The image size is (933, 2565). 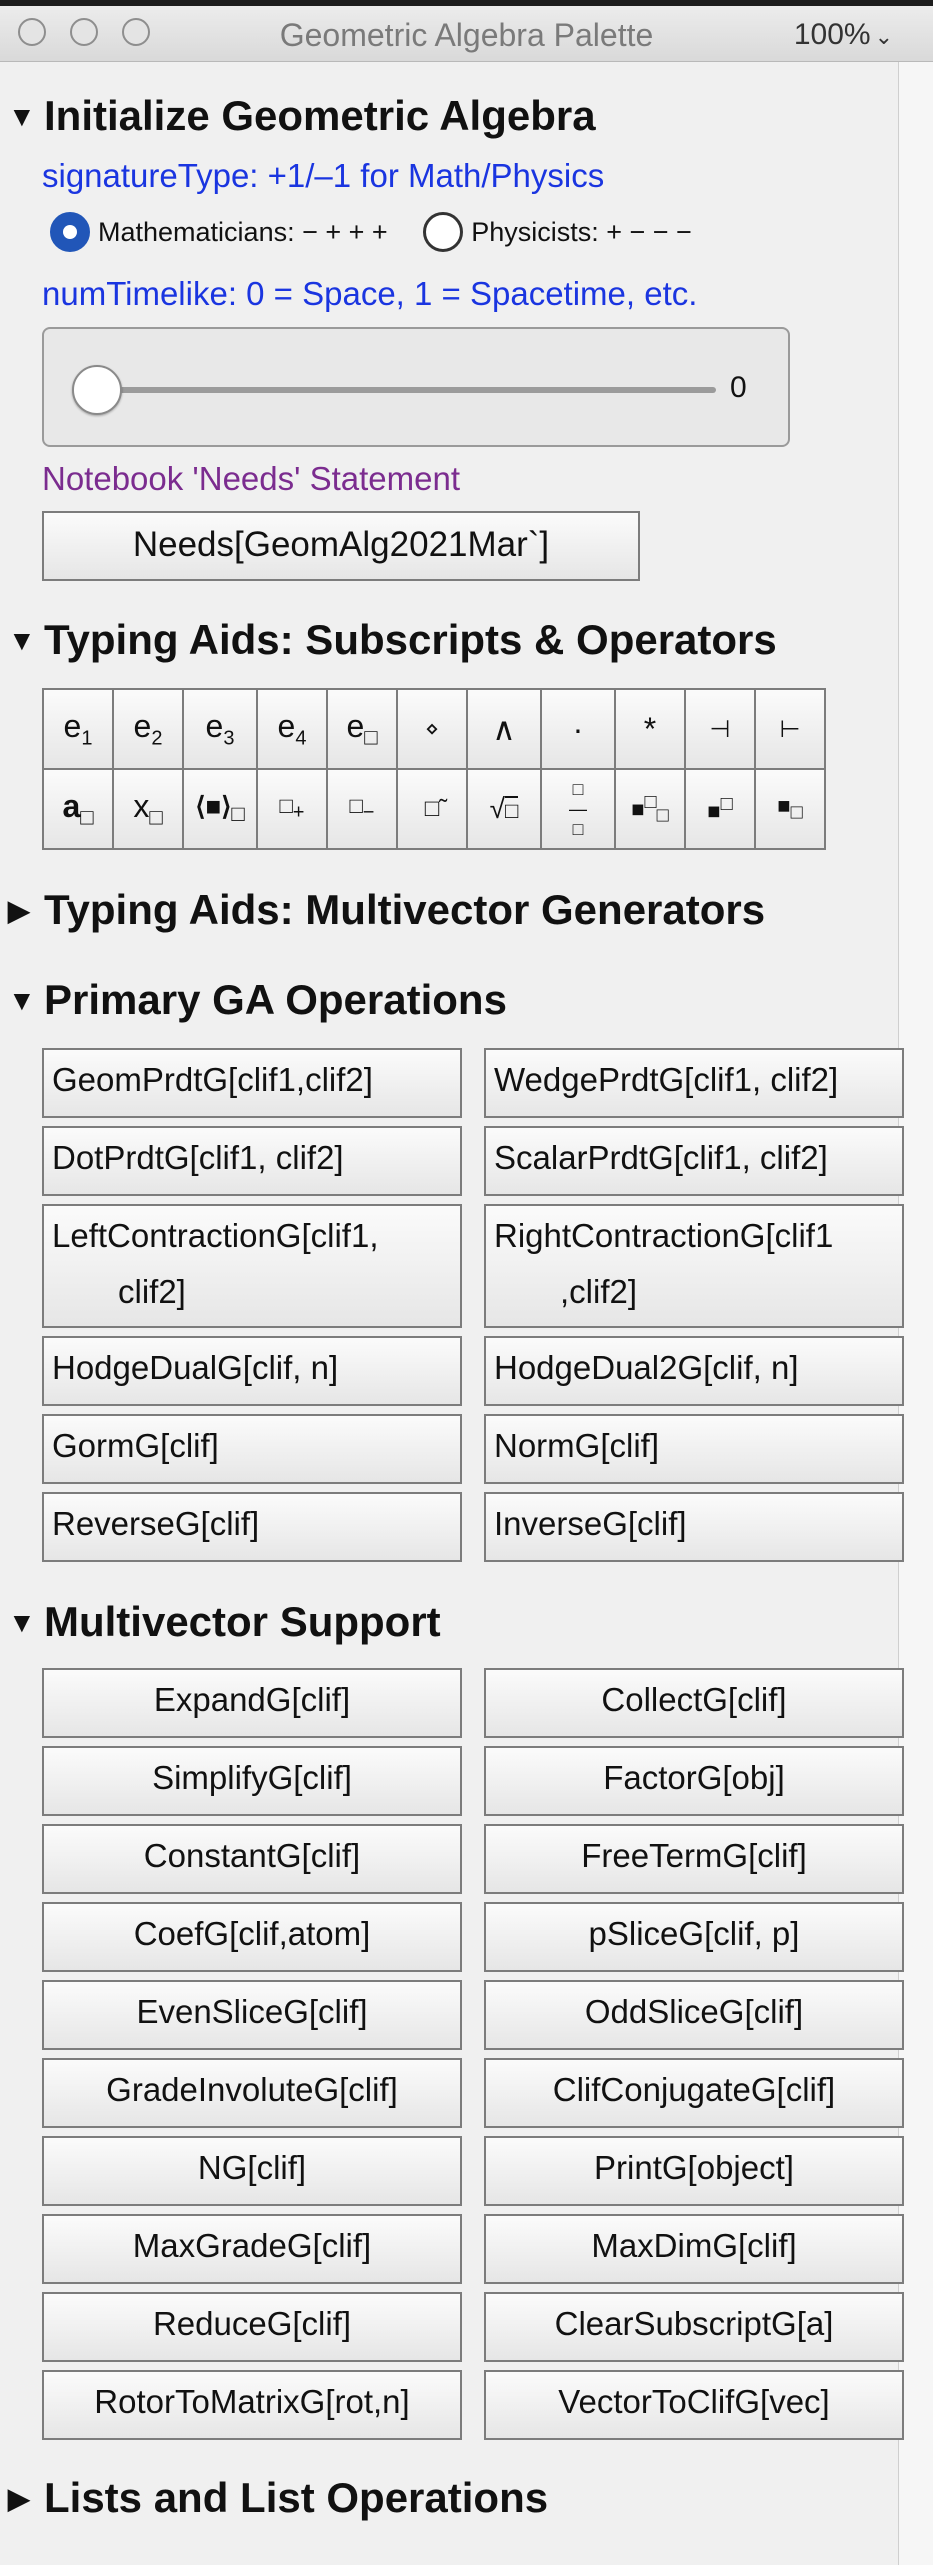 What do you see at coordinates (152, 1291) in the screenshot?
I see `leftcontraction-line2: clif2]` at bounding box center [152, 1291].